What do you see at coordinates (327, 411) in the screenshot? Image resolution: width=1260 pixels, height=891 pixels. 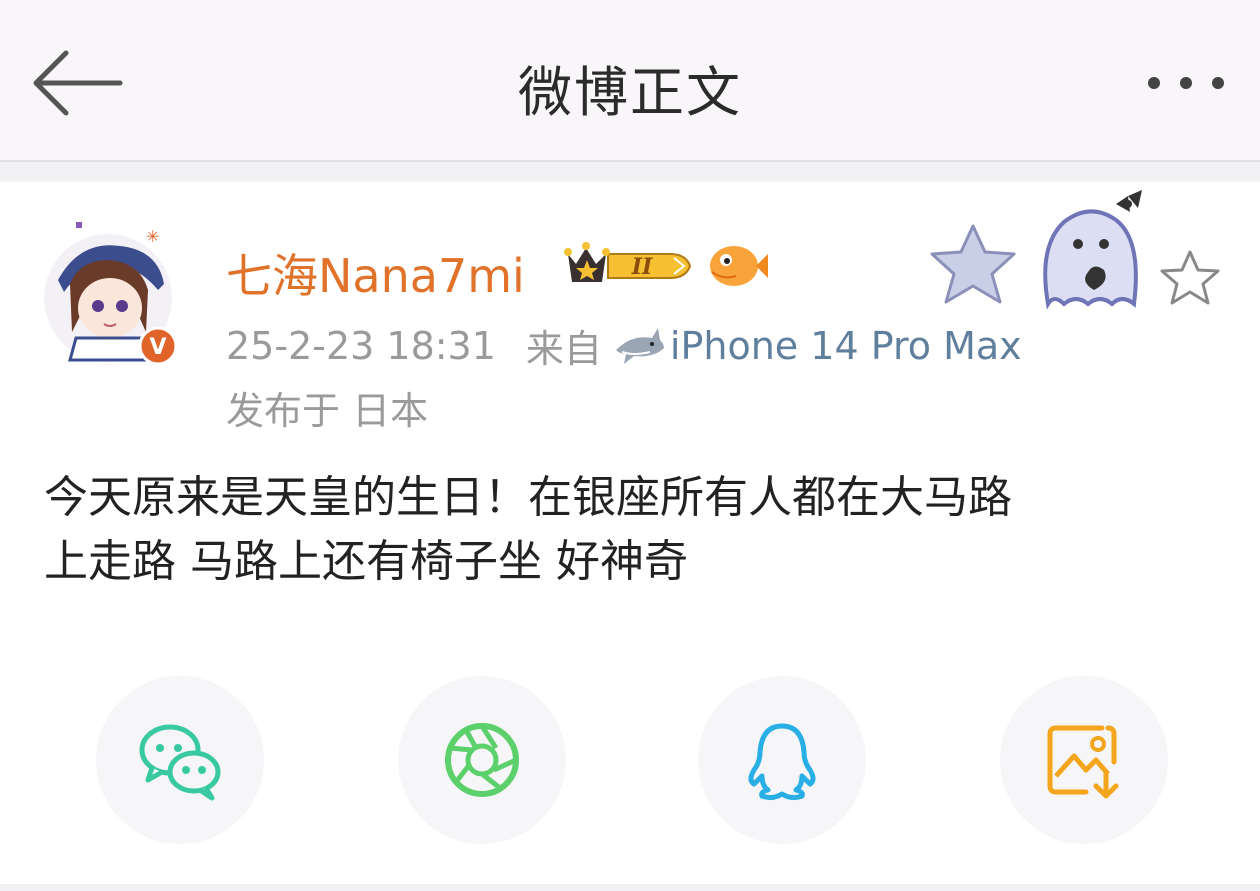 I see `post-location: 发布于 日本` at bounding box center [327, 411].